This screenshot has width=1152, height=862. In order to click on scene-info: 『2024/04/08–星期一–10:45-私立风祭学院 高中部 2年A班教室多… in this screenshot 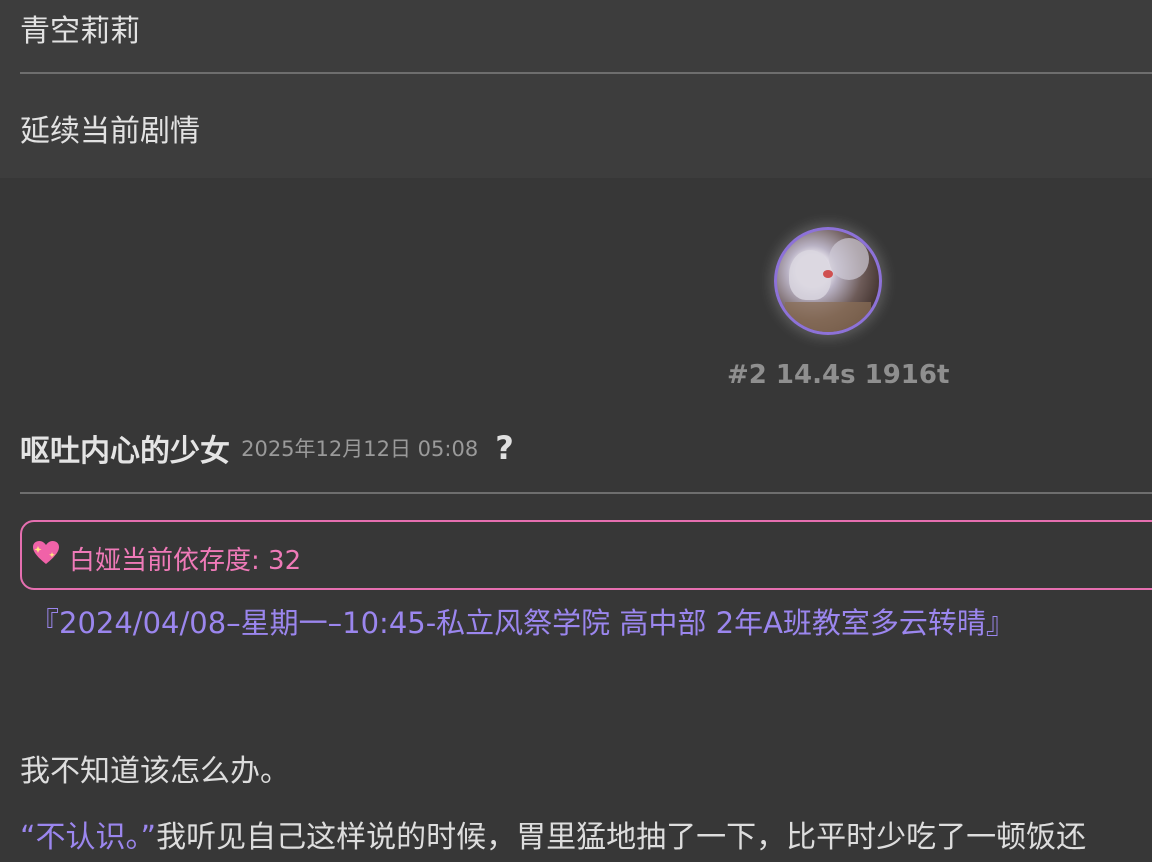, I will do `click(522, 623)`.